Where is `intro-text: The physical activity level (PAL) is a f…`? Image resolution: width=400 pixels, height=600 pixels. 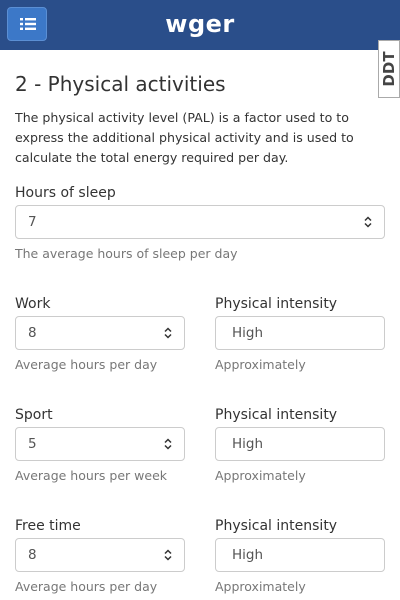 intro-text: The physical activity level (PAL) is a f… is located at coordinates (184, 137).